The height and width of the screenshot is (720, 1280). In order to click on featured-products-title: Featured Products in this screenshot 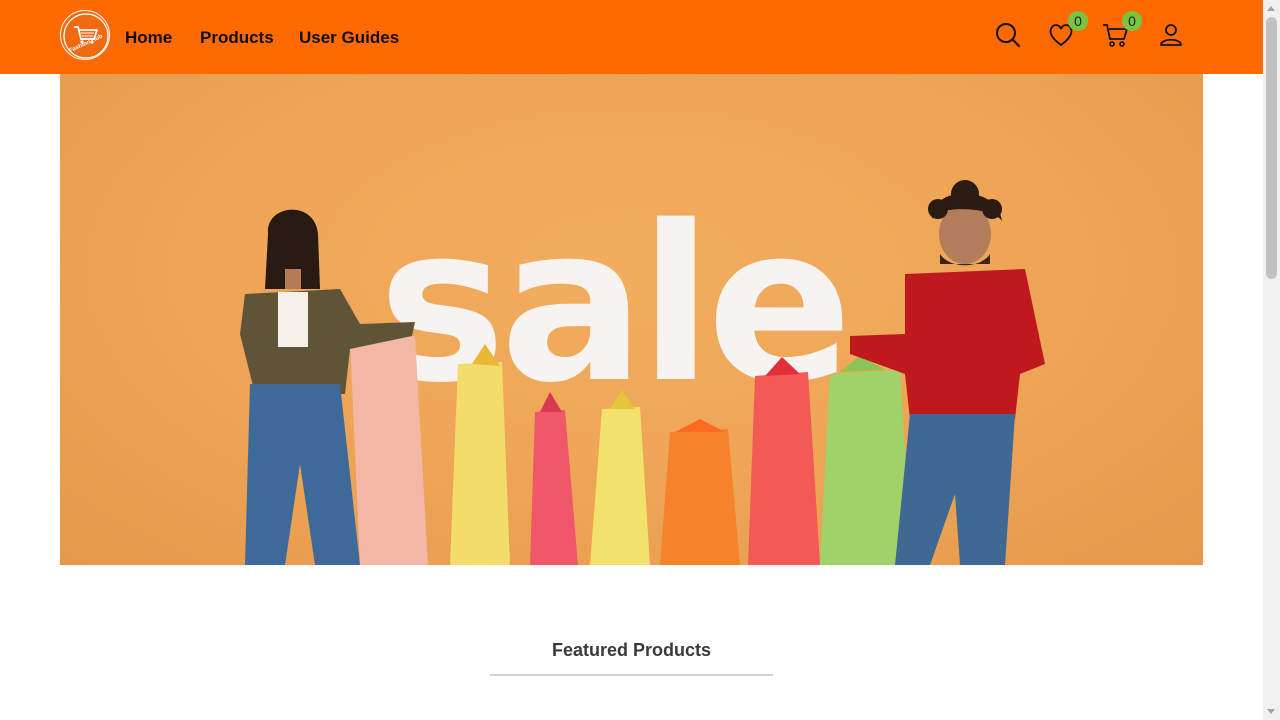, I will do `click(631, 650)`.